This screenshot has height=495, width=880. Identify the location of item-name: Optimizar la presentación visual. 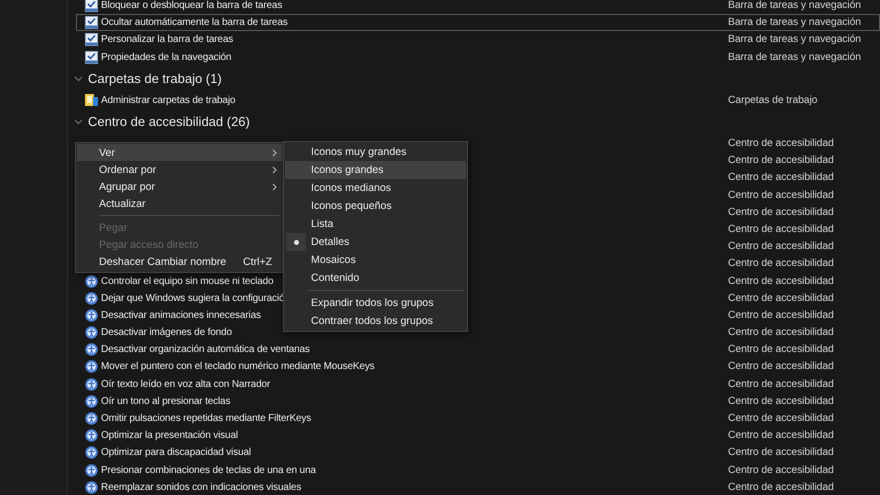
(169, 436).